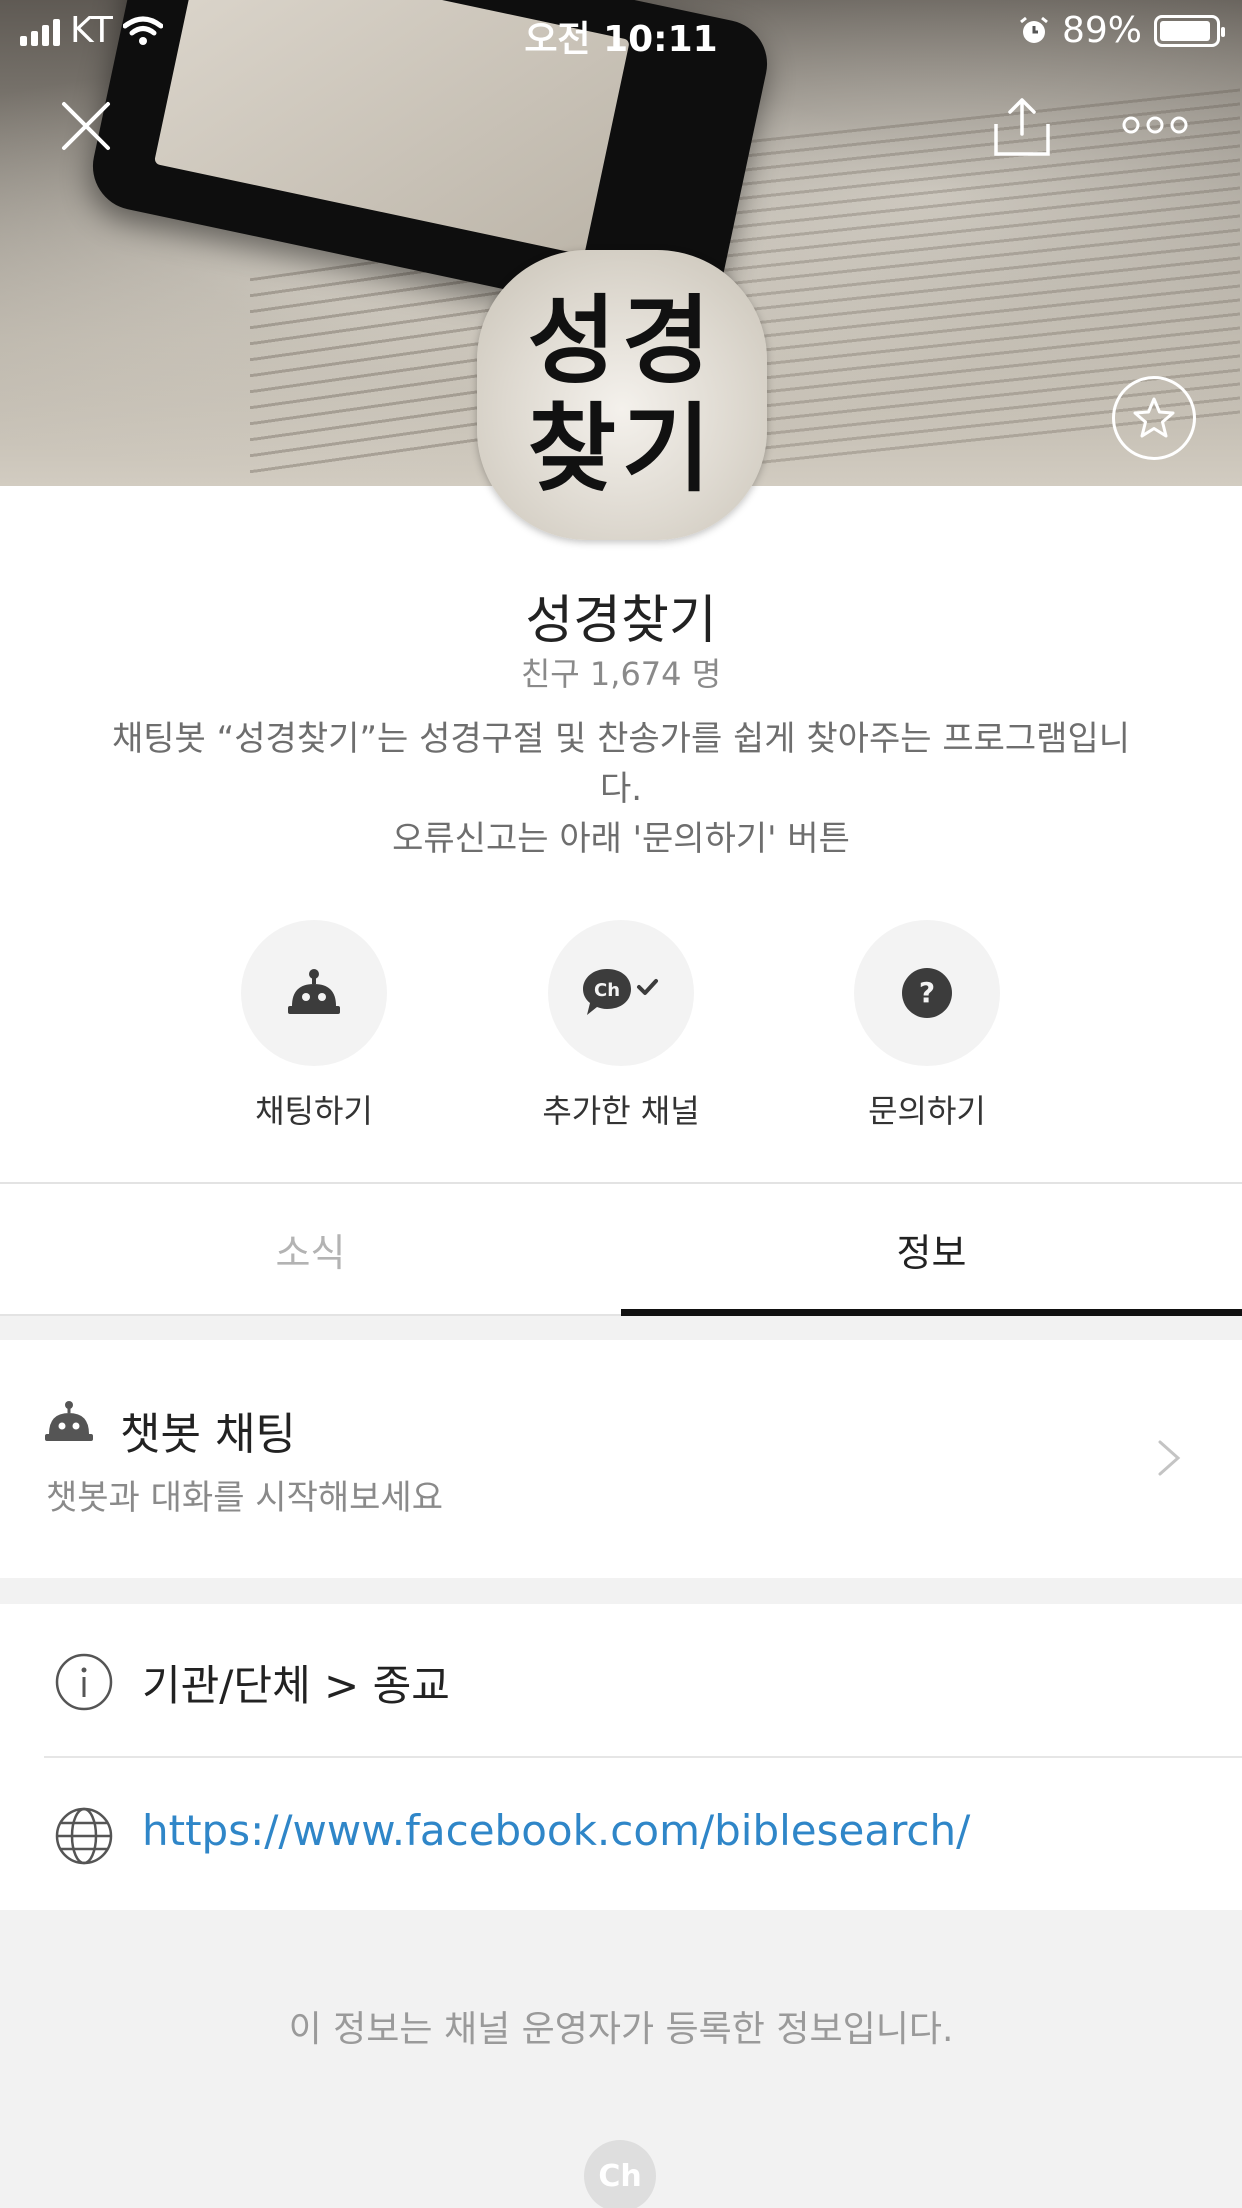  I want to click on chat-action: 채팅하기, so click(314, 1026).